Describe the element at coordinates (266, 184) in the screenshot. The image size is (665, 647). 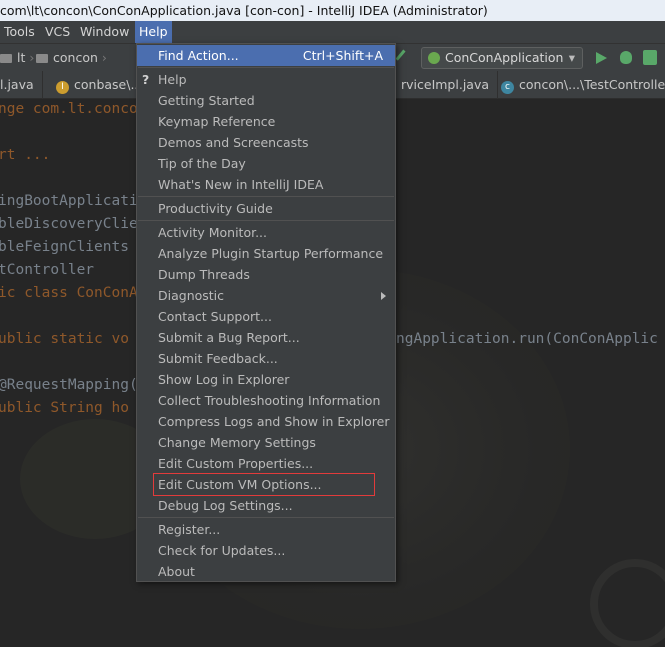
I see `menu-item-whats-new: What's New in IntelliJ IDEA` at that location.